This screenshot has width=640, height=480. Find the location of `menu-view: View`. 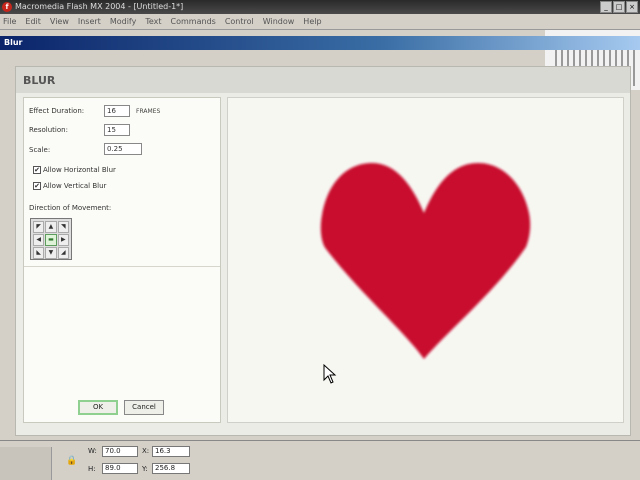

menu-view: View is located at coordinates (59, 21).